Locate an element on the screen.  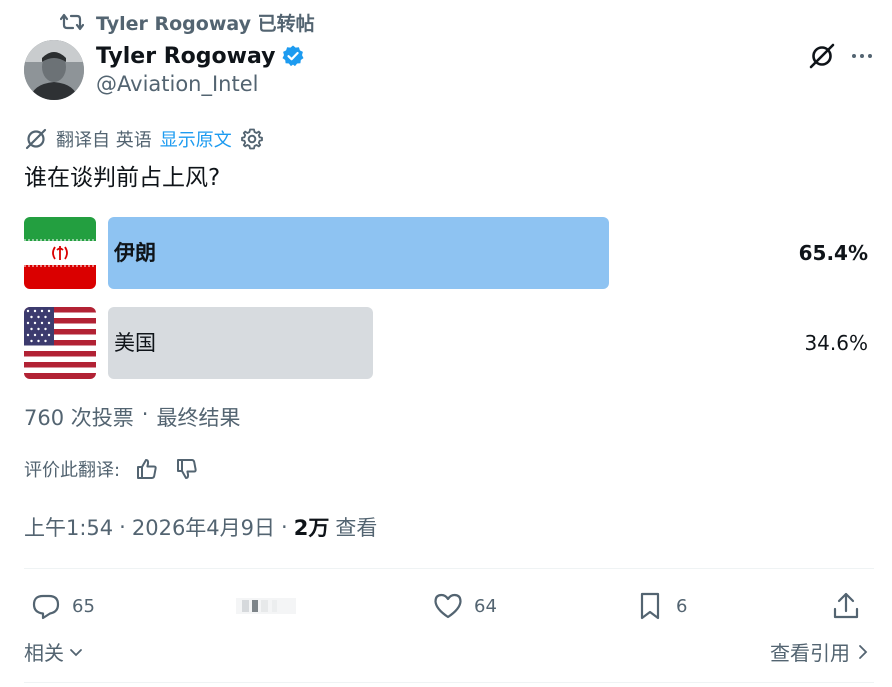
repost-icon is located at coordinates (266, 606).